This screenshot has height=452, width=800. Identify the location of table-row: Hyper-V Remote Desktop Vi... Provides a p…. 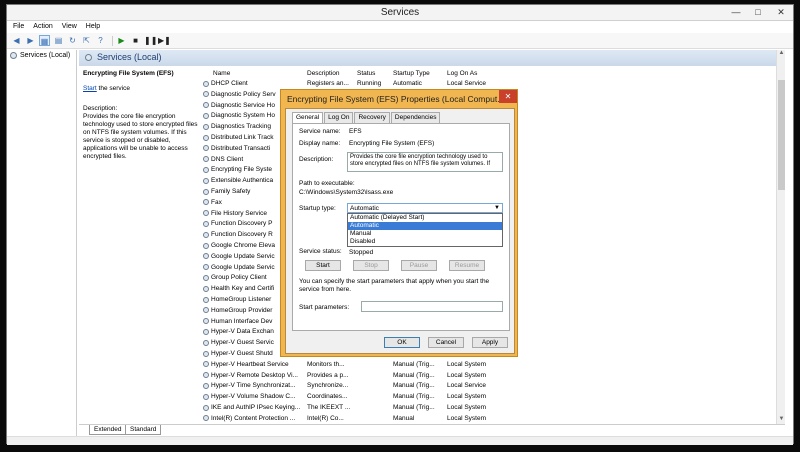
(490, 376).